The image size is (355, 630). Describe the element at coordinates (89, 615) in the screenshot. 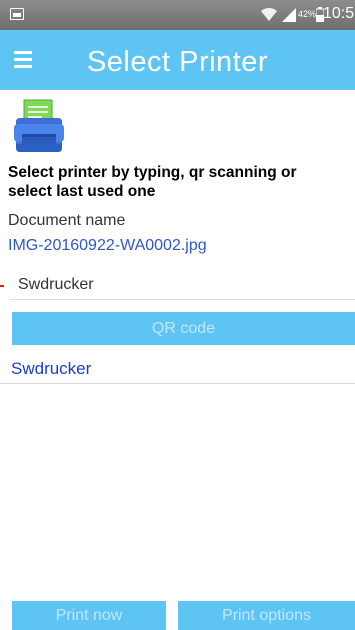

I see `print-now-button: Print now` at that location.